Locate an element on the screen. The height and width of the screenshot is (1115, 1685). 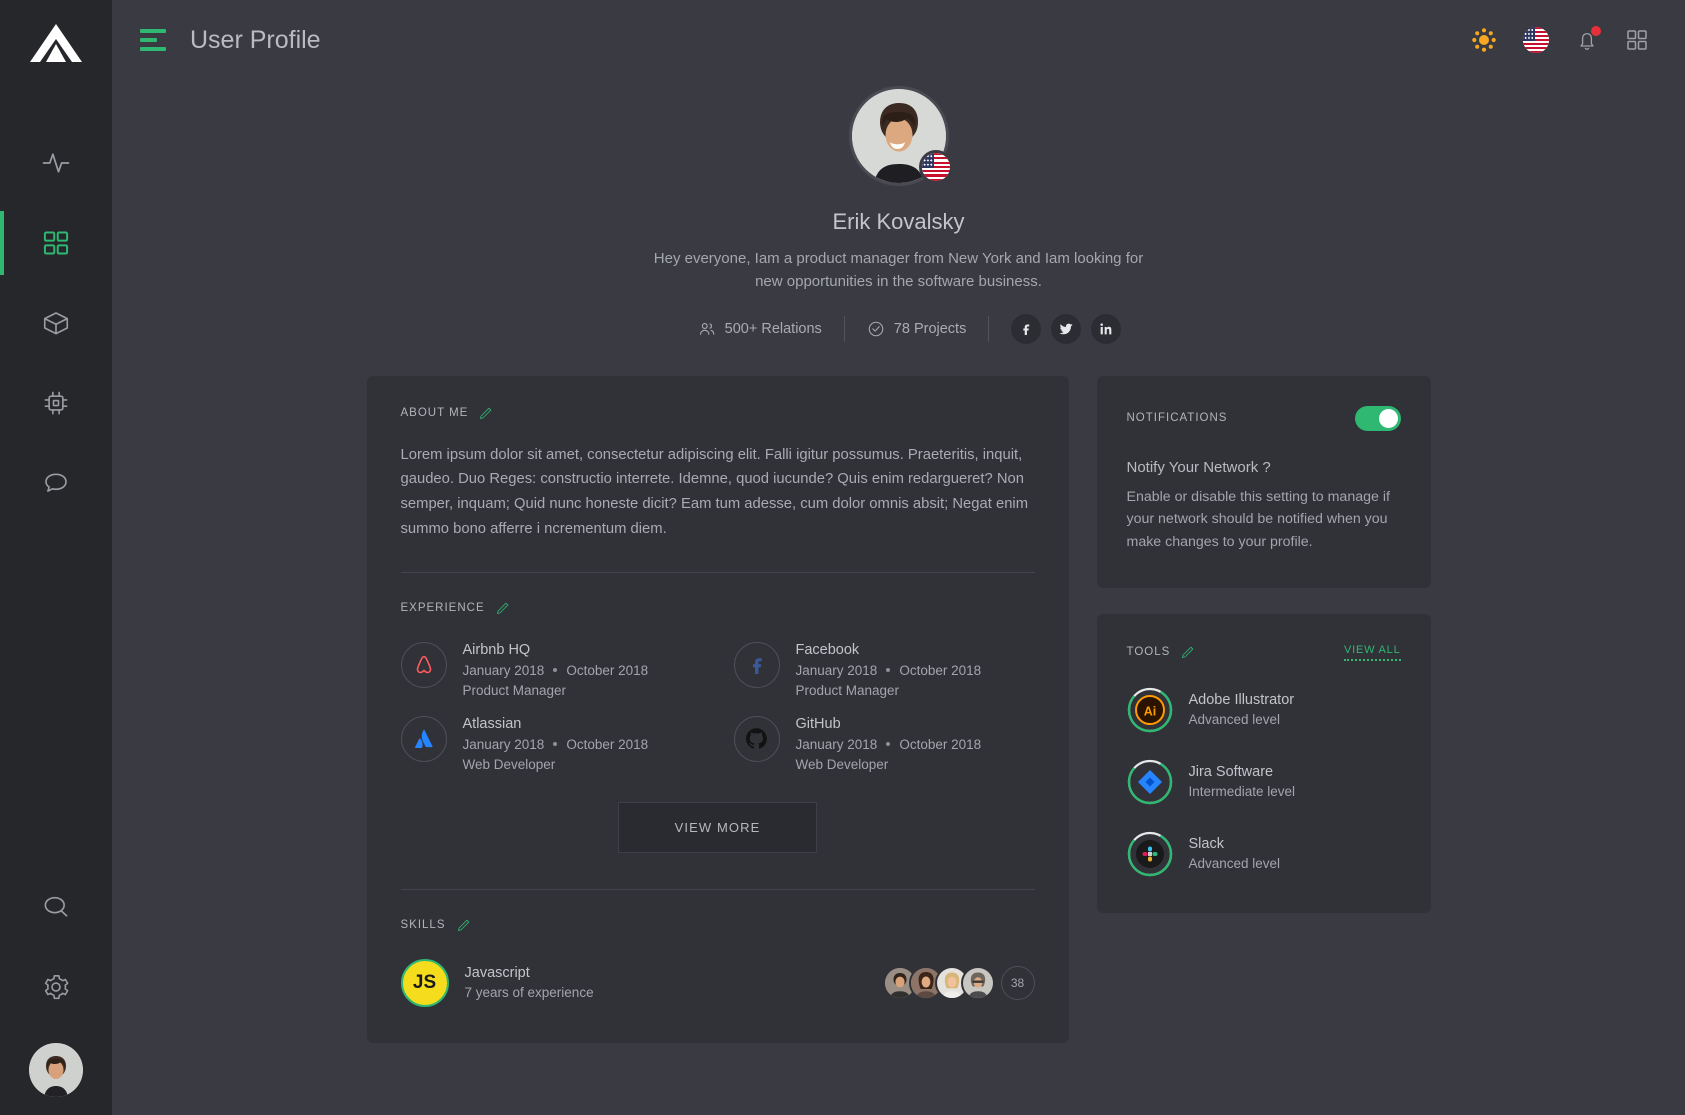
about-me-title: ABOUT ME is located at coordinates (434, 413).